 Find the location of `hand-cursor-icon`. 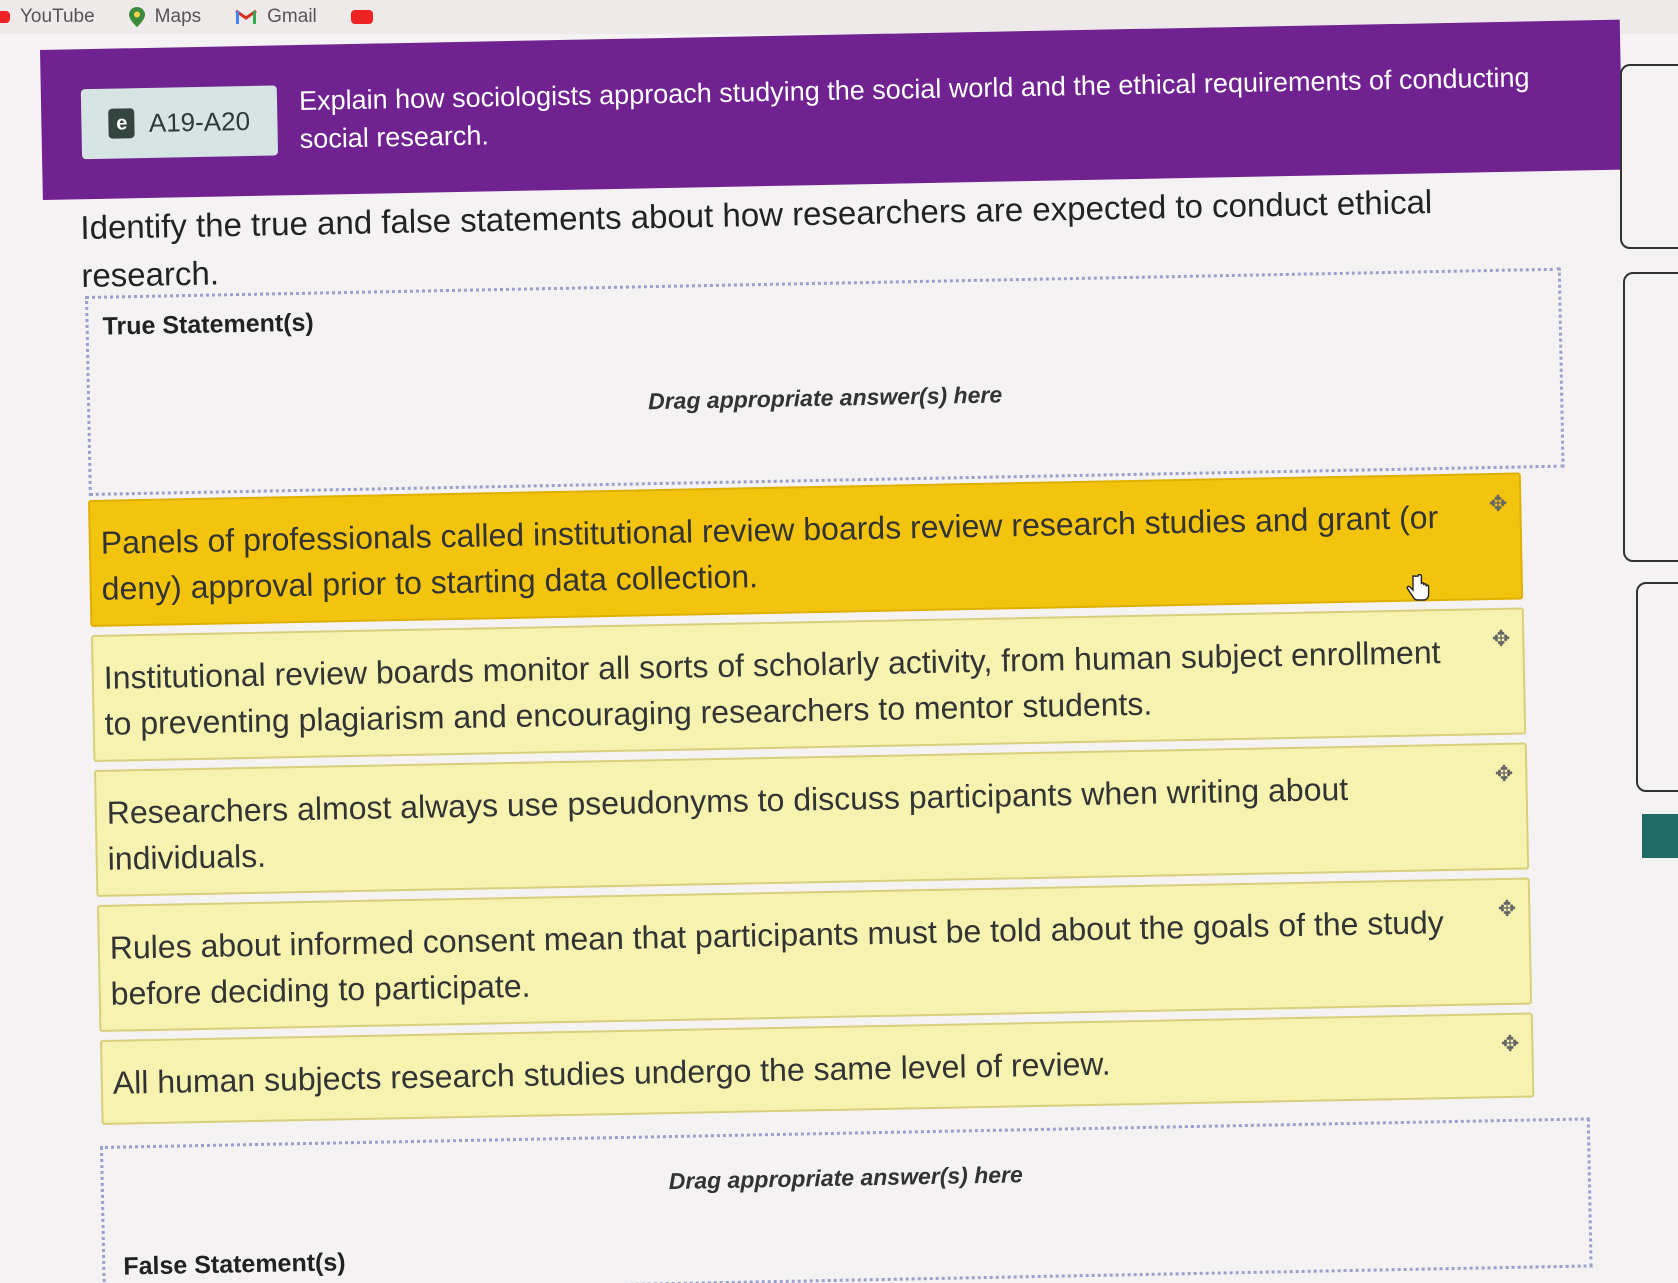

hand-cursor-icon is located at coordinates (1418, 587).